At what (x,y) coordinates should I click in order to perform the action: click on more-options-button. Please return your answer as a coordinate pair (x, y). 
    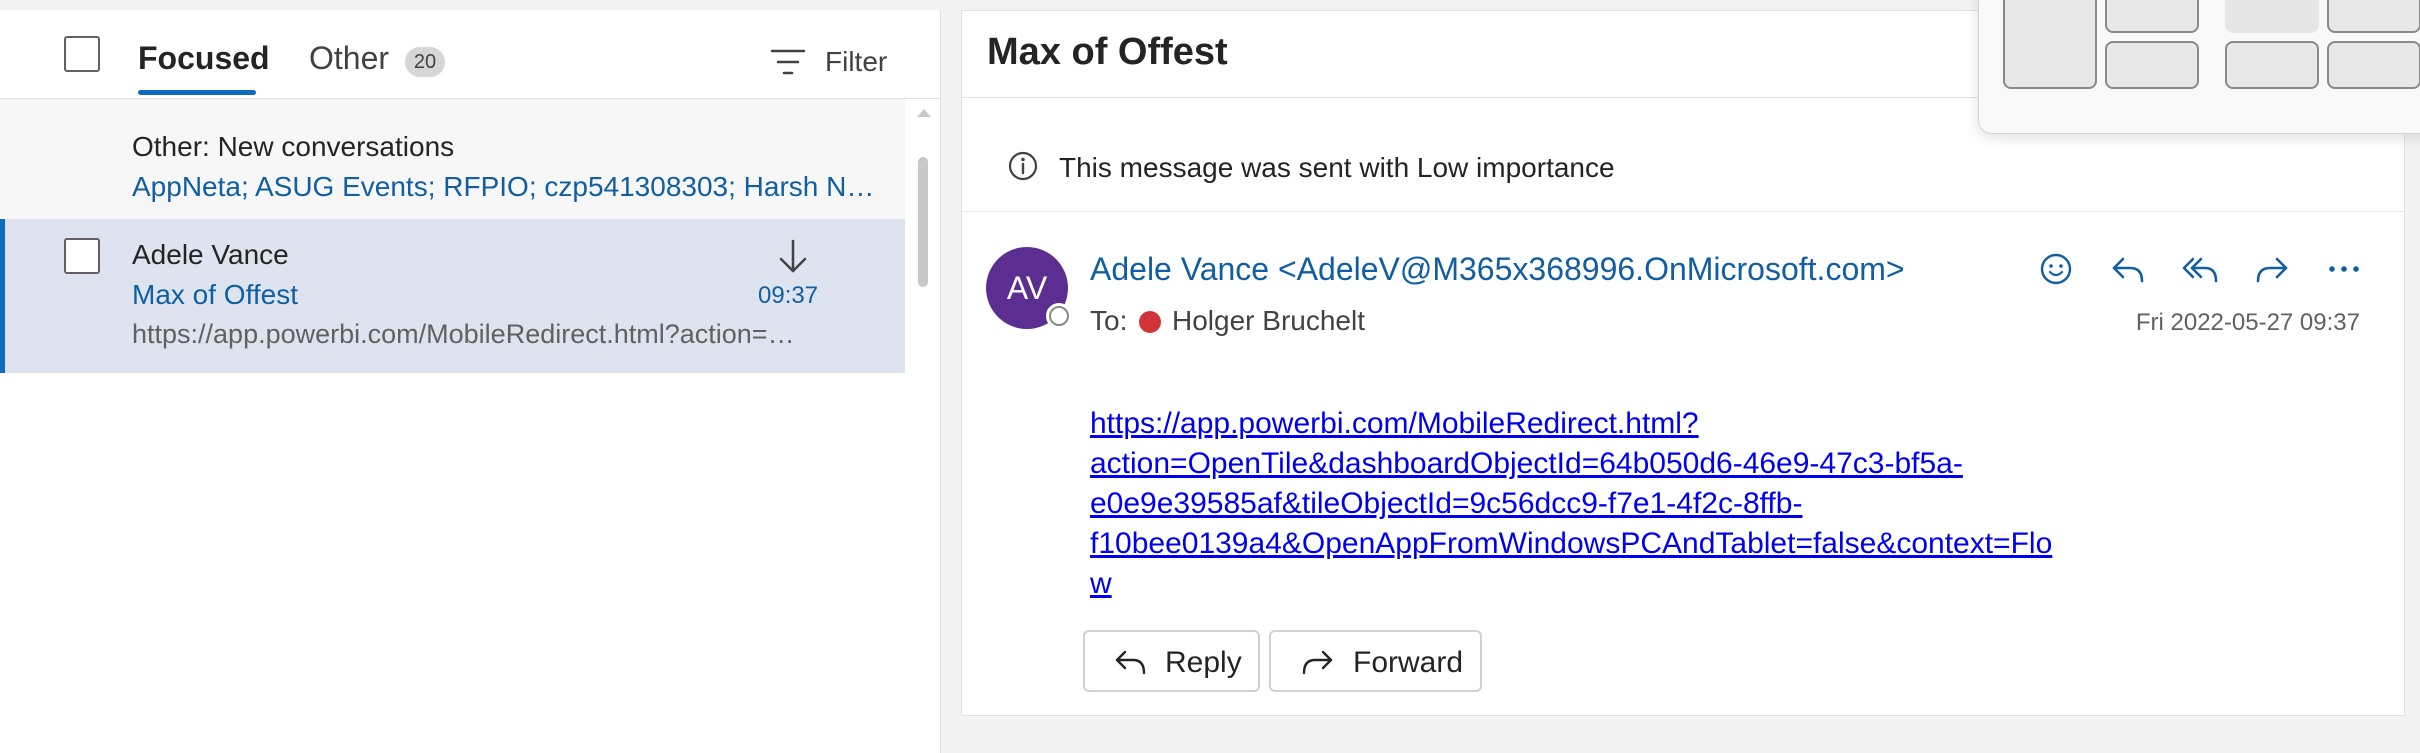
    Looking at the image, I should click on (2344, 269).